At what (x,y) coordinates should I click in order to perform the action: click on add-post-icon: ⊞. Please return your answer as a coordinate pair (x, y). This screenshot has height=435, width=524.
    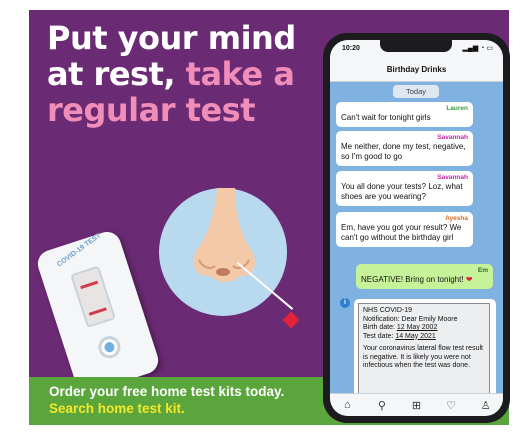
    Looking at the image, I should click on (416, 405).